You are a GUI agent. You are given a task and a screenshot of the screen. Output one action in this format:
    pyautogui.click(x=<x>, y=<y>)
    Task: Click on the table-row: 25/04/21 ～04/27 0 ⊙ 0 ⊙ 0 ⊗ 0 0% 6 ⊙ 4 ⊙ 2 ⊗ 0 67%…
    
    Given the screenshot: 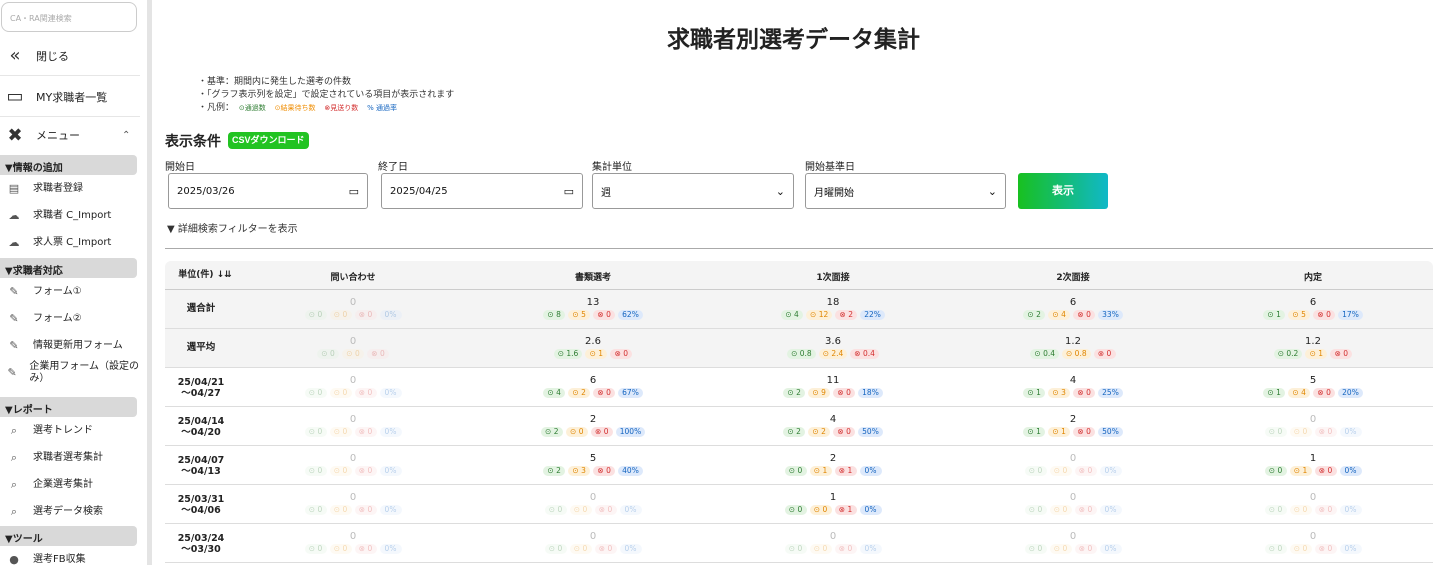 What is the action you would take?
    pyautogui.click(x=799, y=387)
    